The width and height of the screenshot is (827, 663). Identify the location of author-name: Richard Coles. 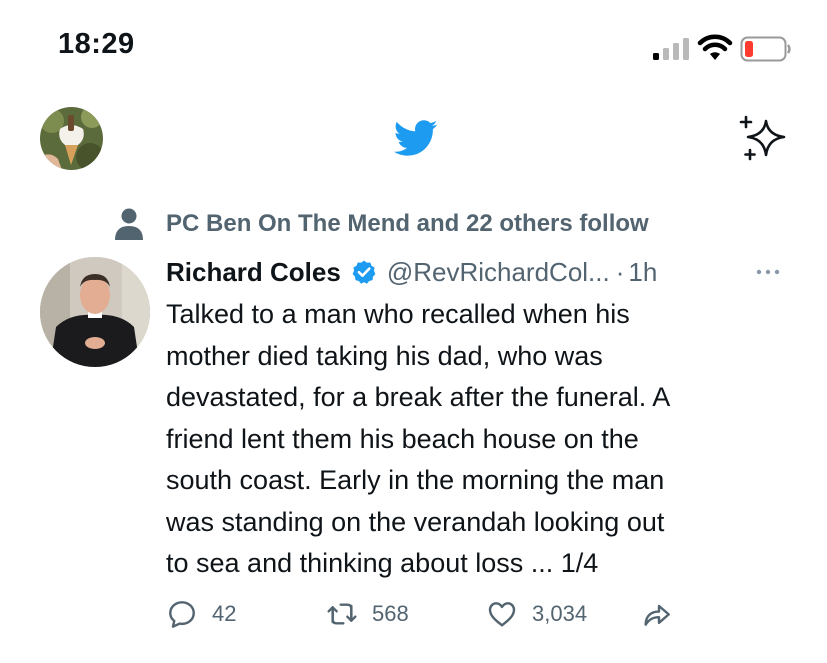
(253, 272).